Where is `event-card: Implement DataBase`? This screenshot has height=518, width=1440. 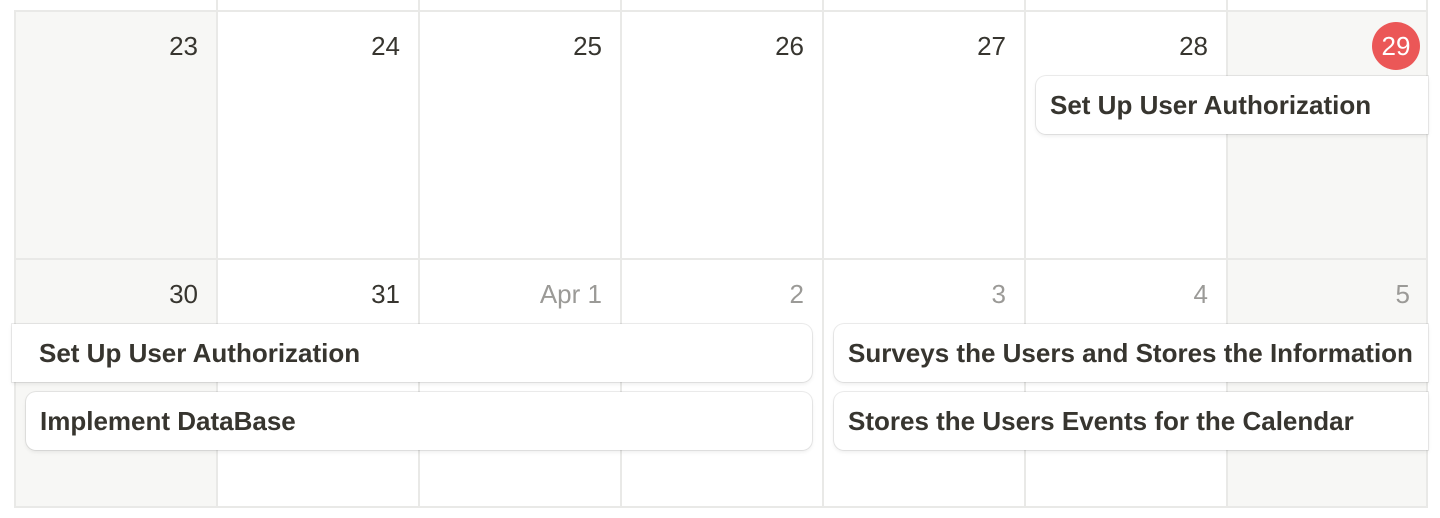
event-card: Implement DataBase is located at coordinates (419, 421).